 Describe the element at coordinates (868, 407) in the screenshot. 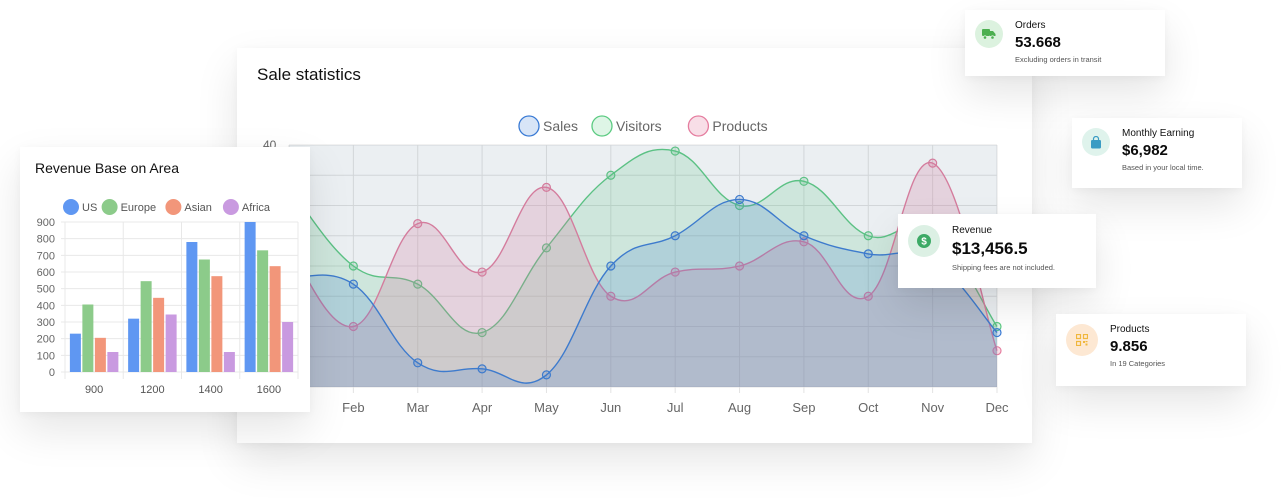

I see `x-tick-label: Oct` at that location.